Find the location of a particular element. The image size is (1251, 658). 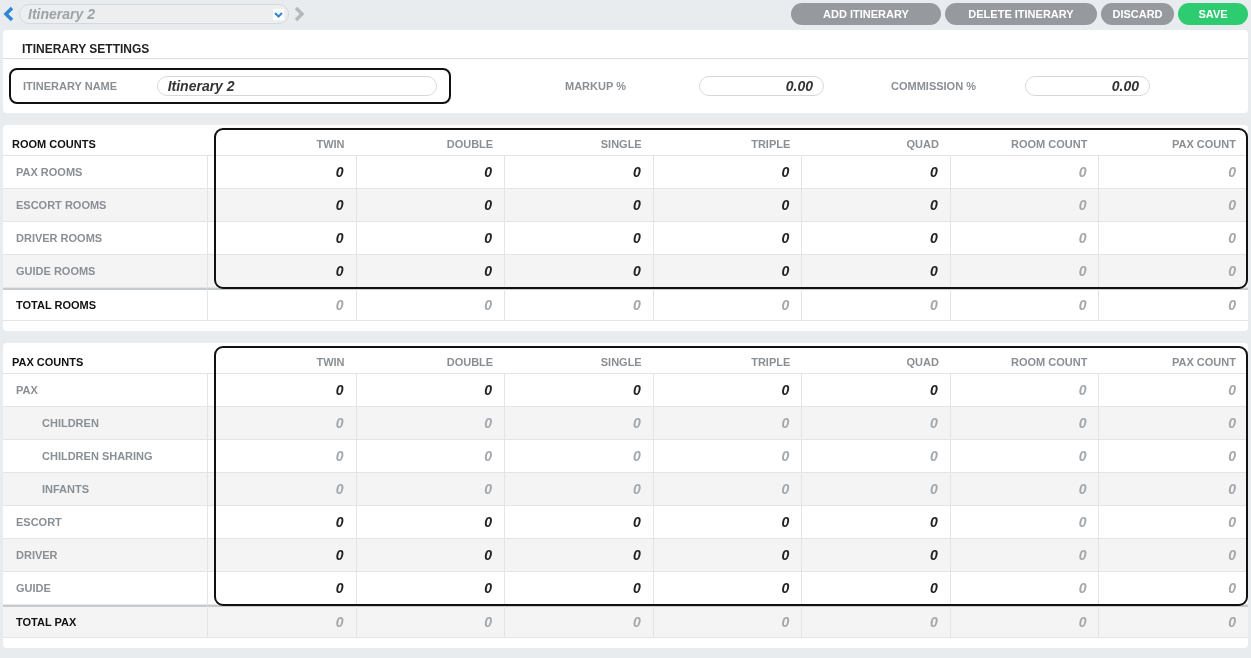

row-label: TOTAL PAX is located at coordinates (105, 621).